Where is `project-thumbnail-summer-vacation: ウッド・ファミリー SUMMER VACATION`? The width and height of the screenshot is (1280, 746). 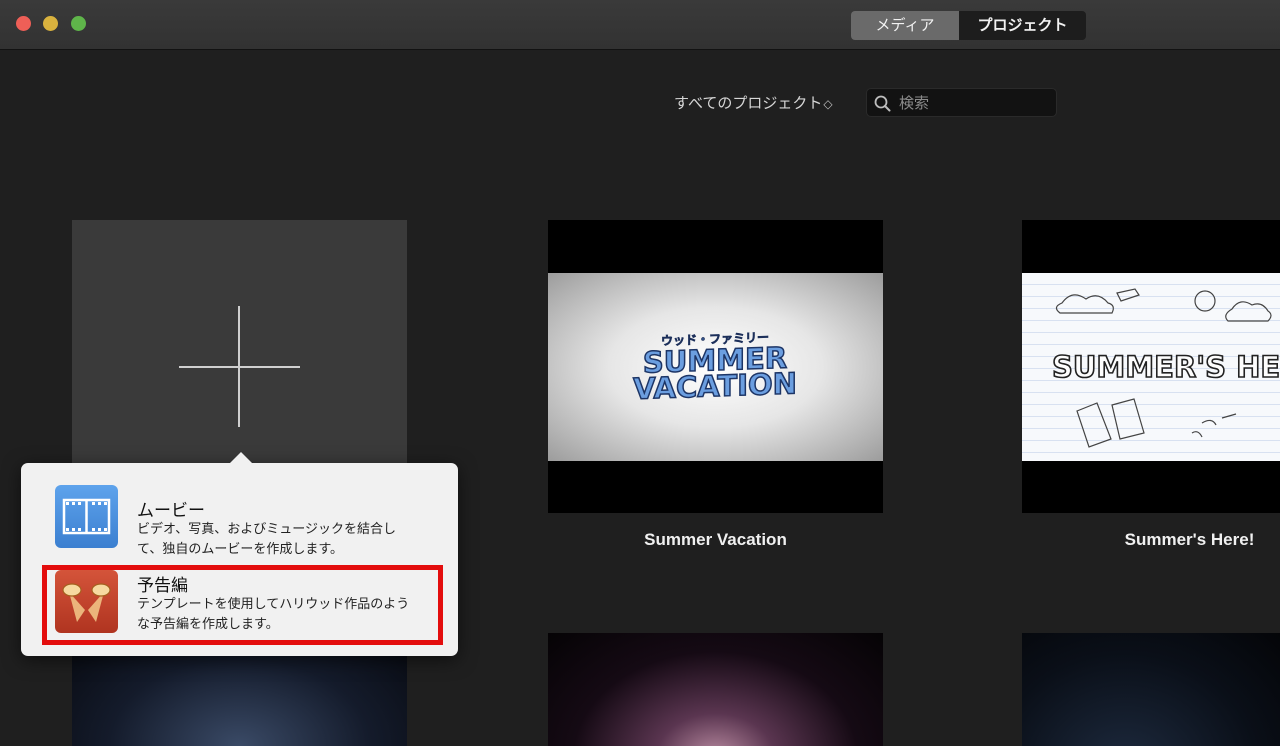 project-thumbnail-summer-vacation: ウッド・ファミリー SUMMER VACATION is located at coordinates (715, 366).